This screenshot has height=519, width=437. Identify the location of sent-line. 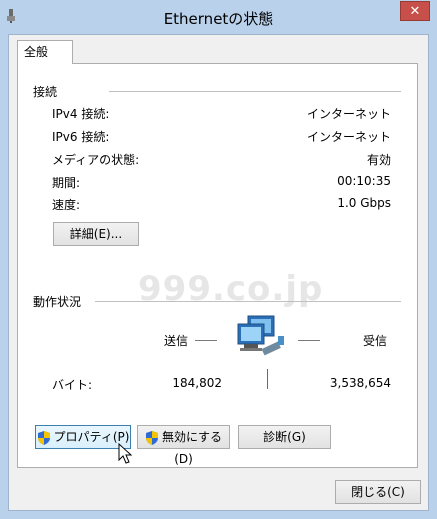
(206, 340).